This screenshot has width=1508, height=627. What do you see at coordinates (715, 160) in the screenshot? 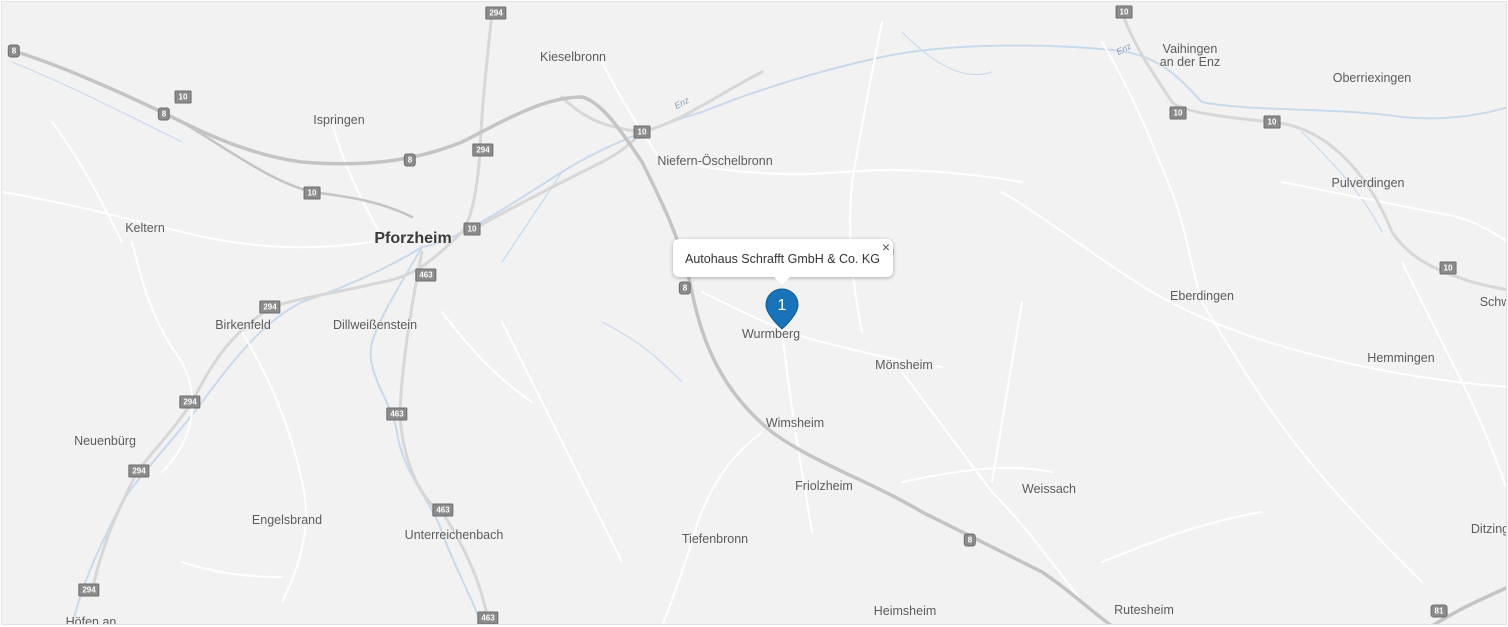
I see `place-label-niefern-oeschelbronn: Niefern-Öschelbronn` at bounding box center [715, 160].